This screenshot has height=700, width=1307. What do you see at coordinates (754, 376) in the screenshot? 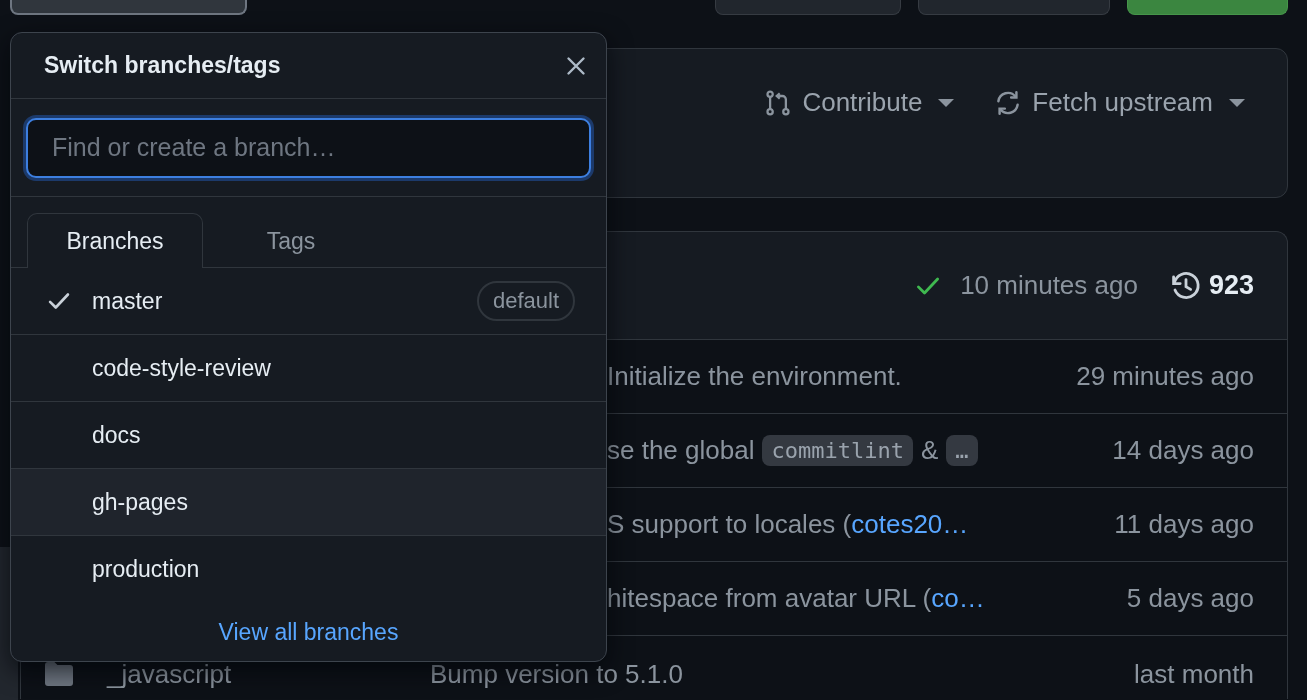
I see `commit-message: Initialize the environment.` at bounding box center [754, 376].